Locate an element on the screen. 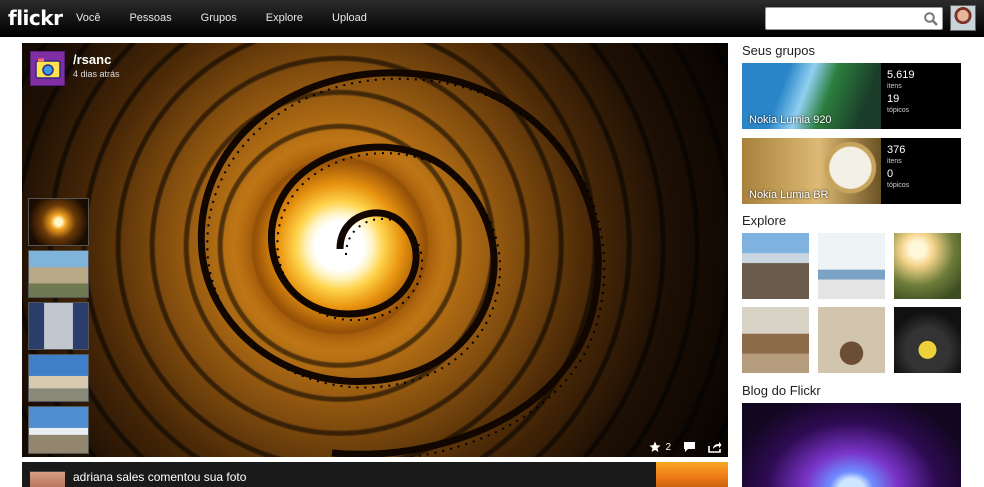 This screenshot has height=487, width=984. nav-item-grupos: Grupos is located at coordinates (219, 18).